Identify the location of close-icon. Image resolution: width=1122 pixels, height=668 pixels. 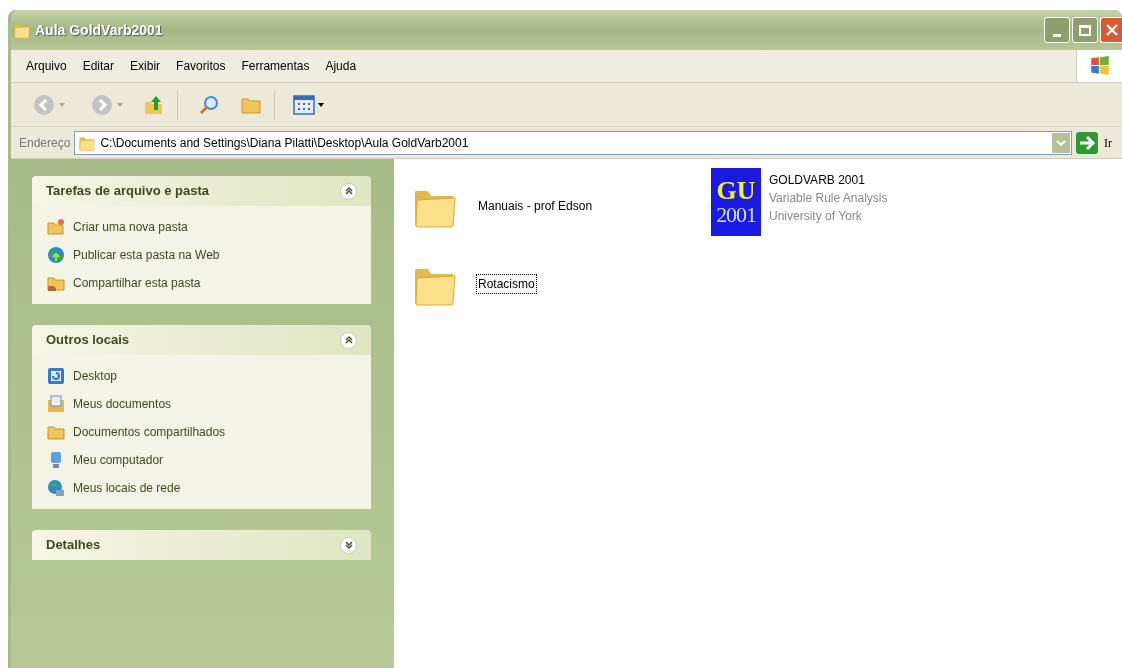
(1111, 30).